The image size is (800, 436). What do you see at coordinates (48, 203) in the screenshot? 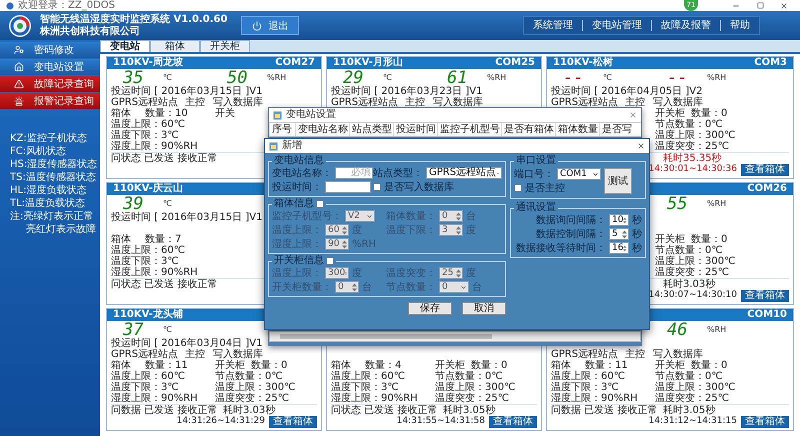
I see `legend-text: TL:温度负载状态` at bounding box center [48, 203].